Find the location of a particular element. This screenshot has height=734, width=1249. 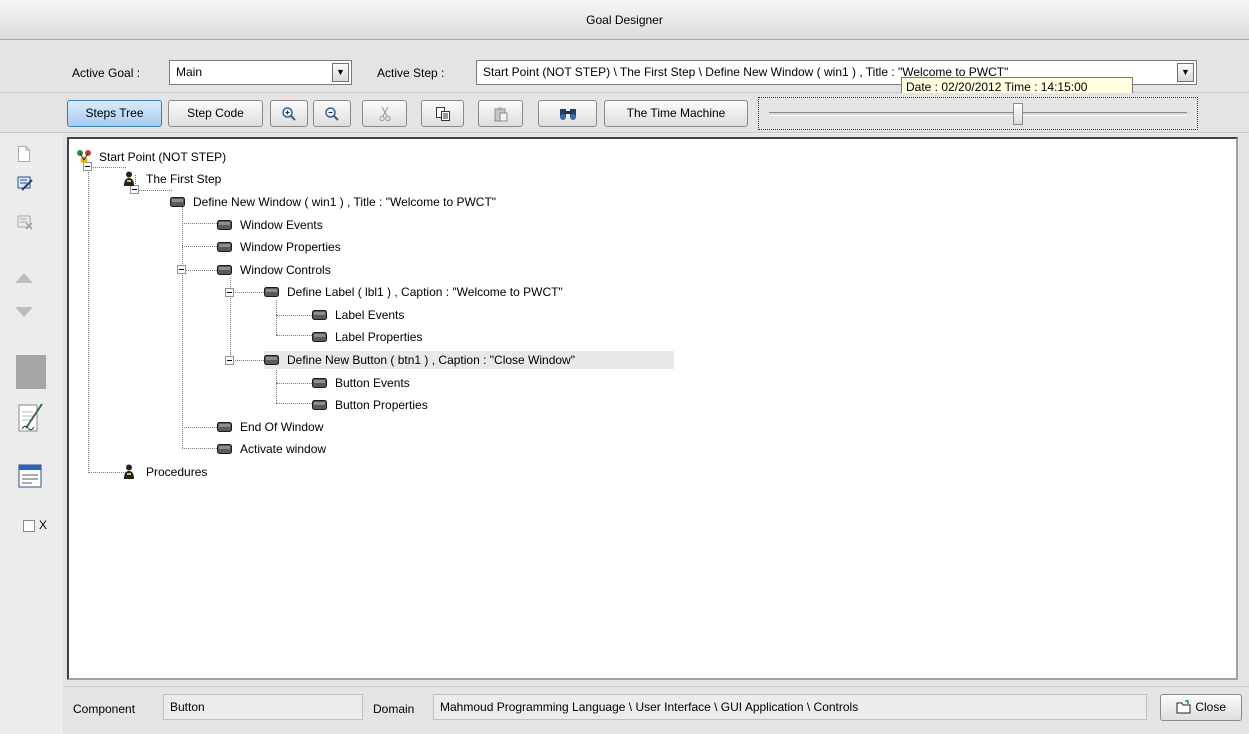

find-button is located at coordinates (567, 113).